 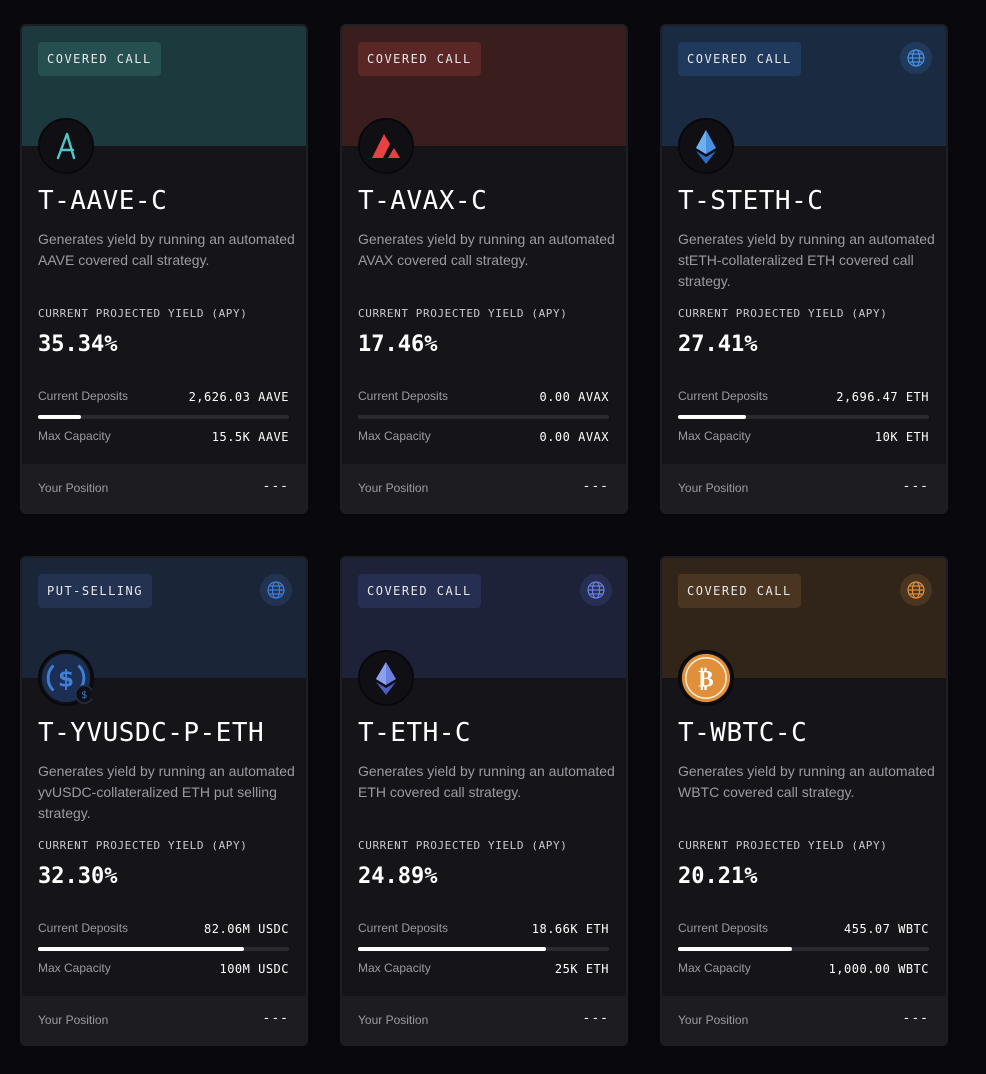 What do you see at coordinates (581, 969) in the screenshot?
I see `capacity-value: 25K ETH` at bounding box center [581, 969].